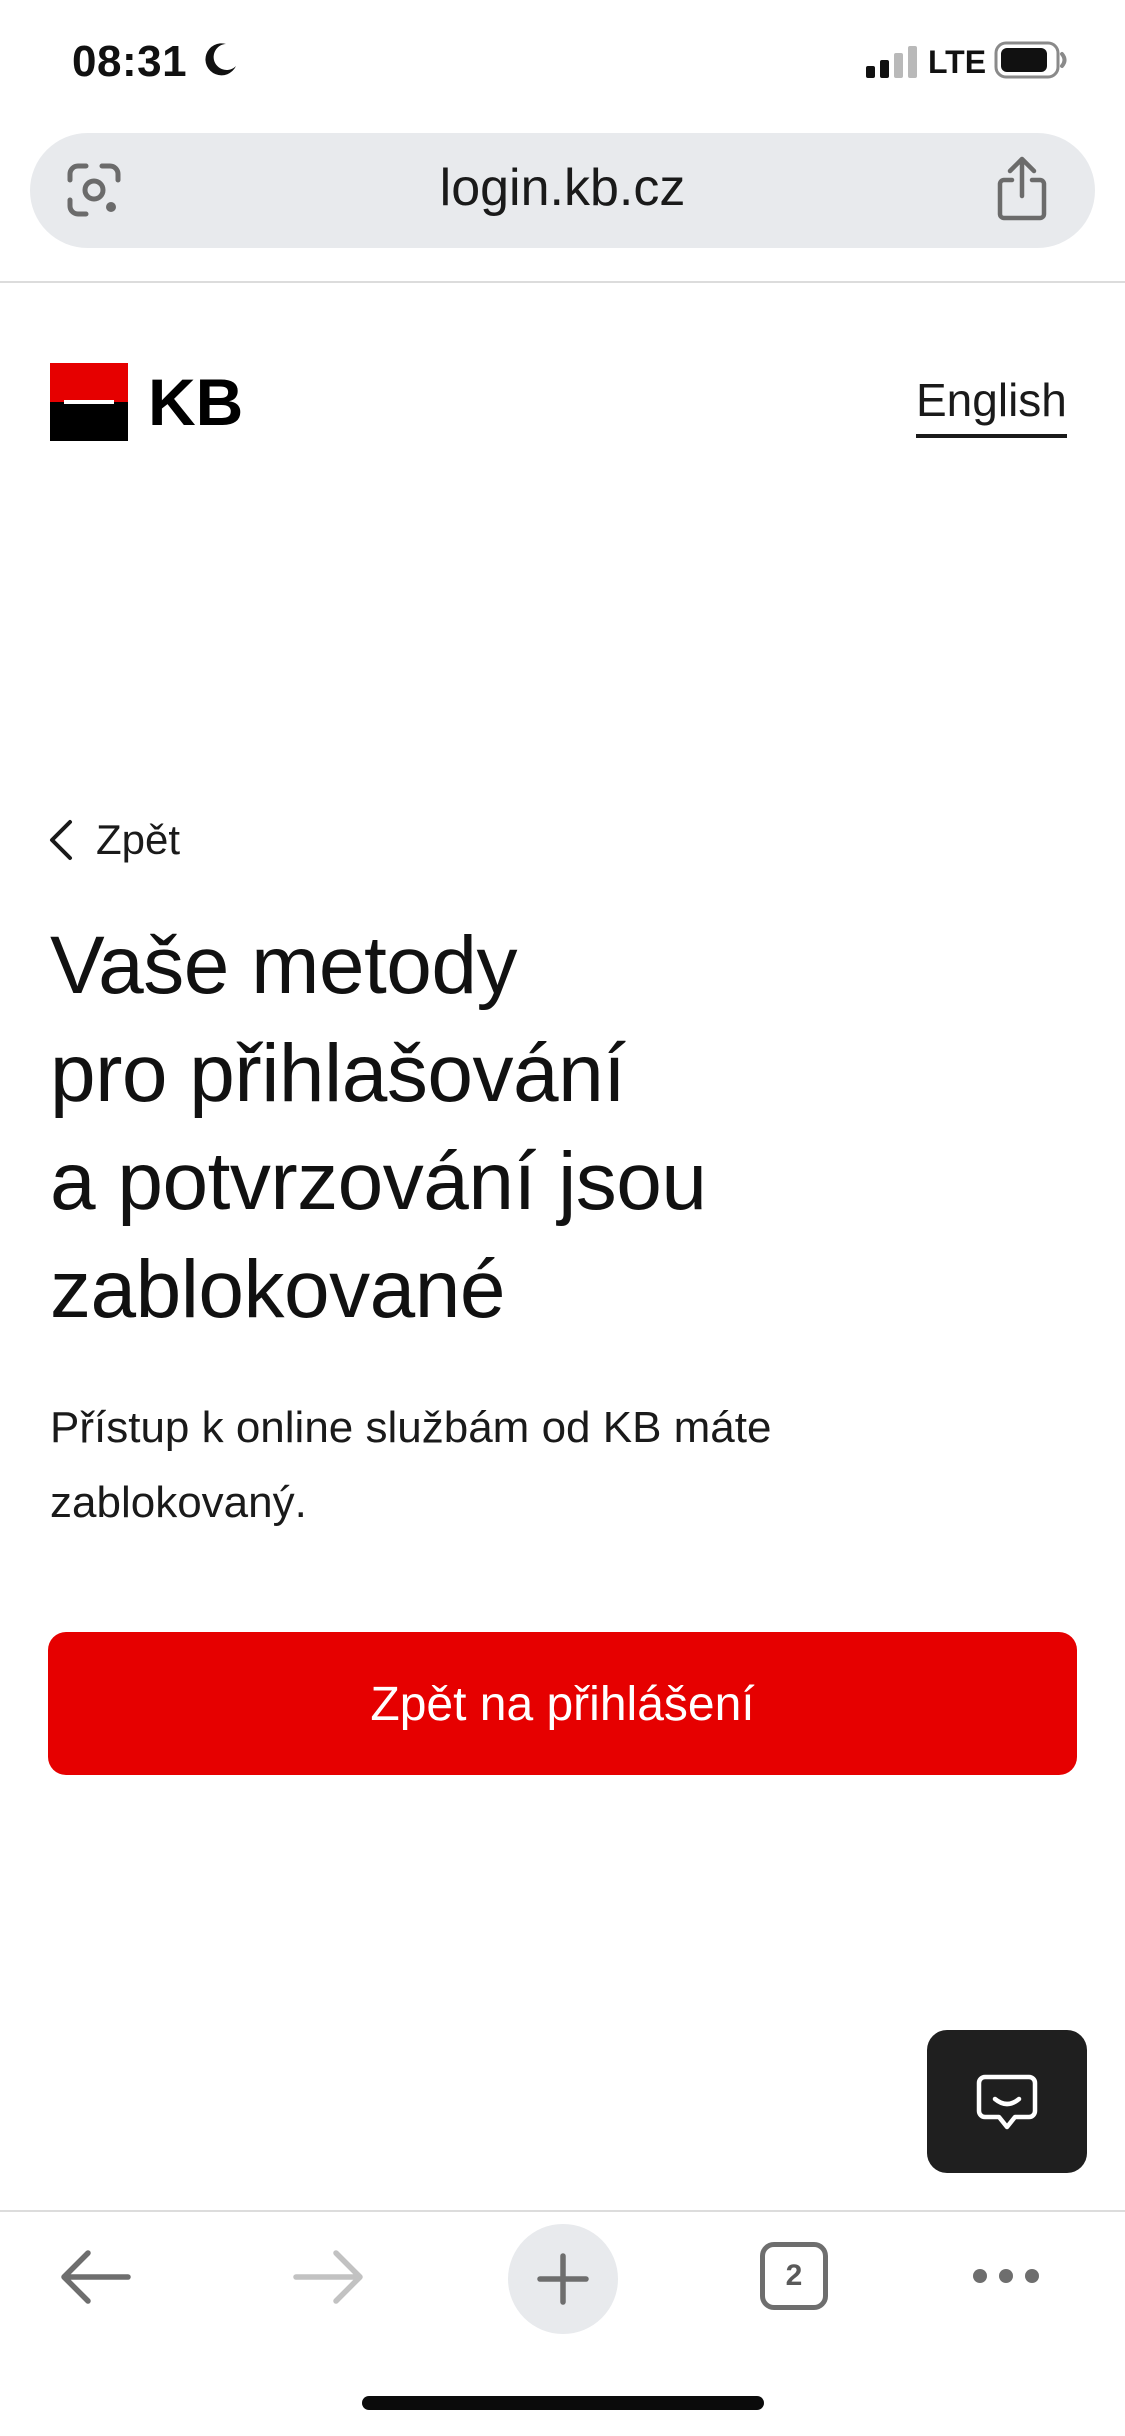 This screenshot has height=2436, width=1125. I want to click on title-line: pro přihlašování, so click(338, 1073).